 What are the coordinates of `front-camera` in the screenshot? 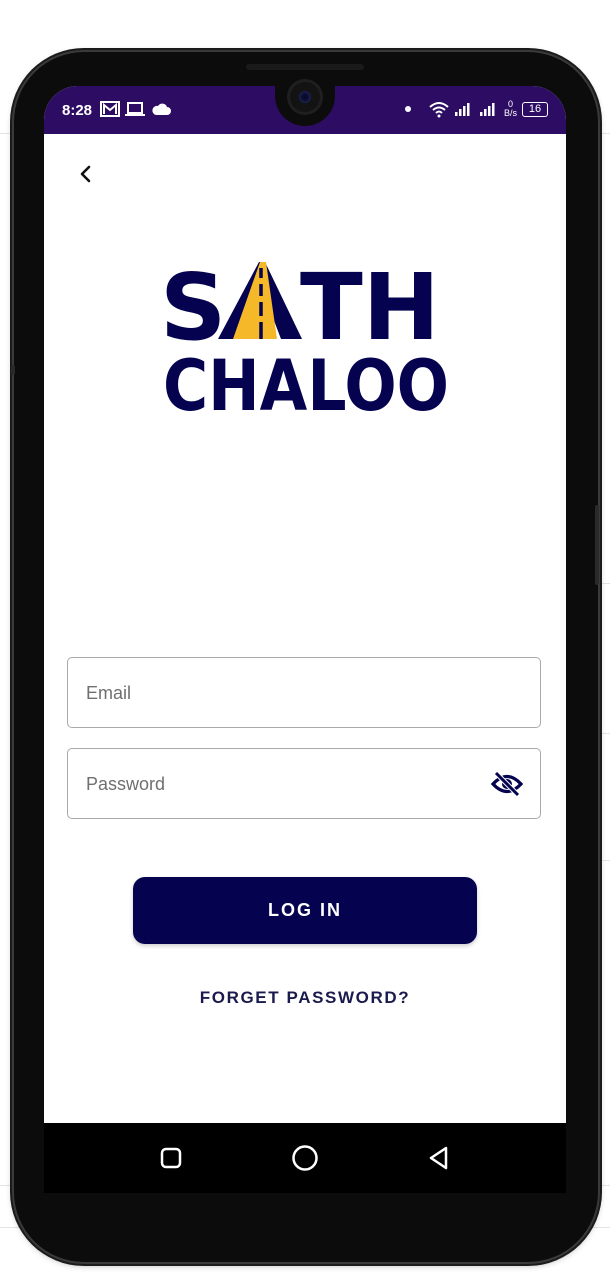 It's located at (305, 97).